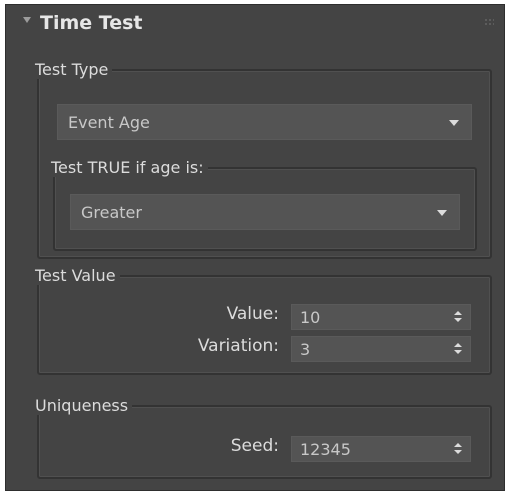  I want to click on test-type-legend: Test Type, so click(72, 70).